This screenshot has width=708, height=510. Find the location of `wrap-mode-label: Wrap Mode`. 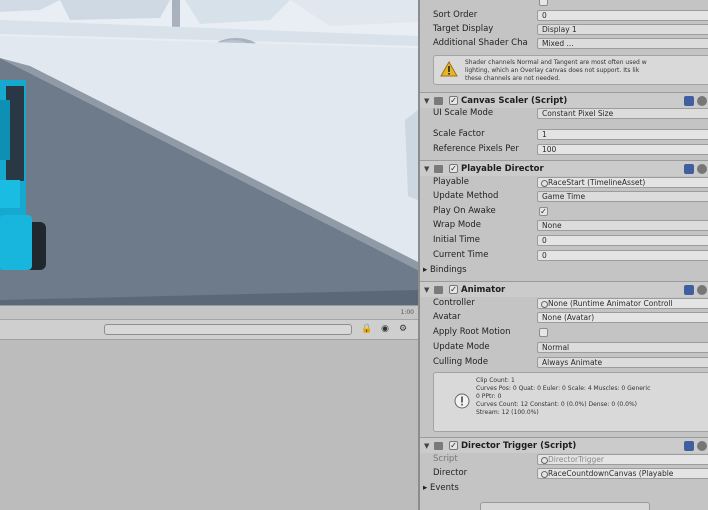

wrap-mode-label: Wrap Mode is located at coordinates (457, 225).